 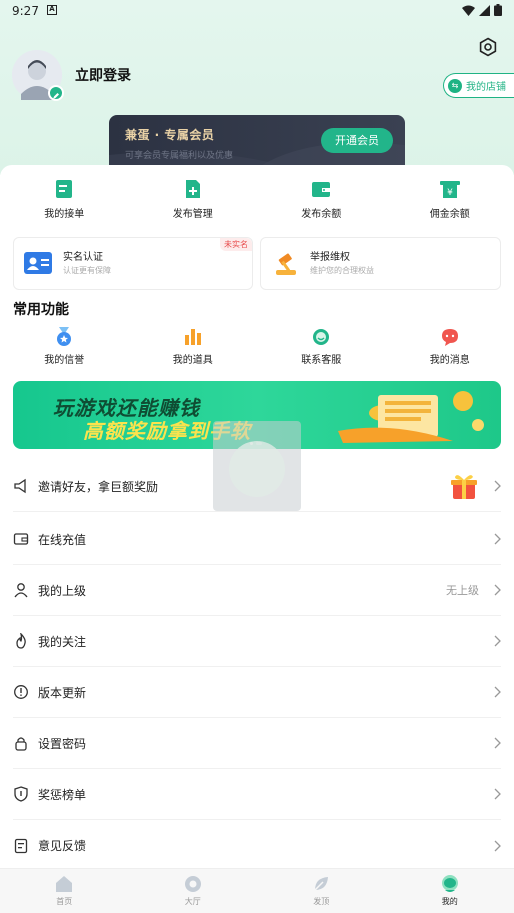 What do you see at coordinates (25, 11) in the screenshot?
I see `status-time: 9:27` at bounding box center [25, 11].